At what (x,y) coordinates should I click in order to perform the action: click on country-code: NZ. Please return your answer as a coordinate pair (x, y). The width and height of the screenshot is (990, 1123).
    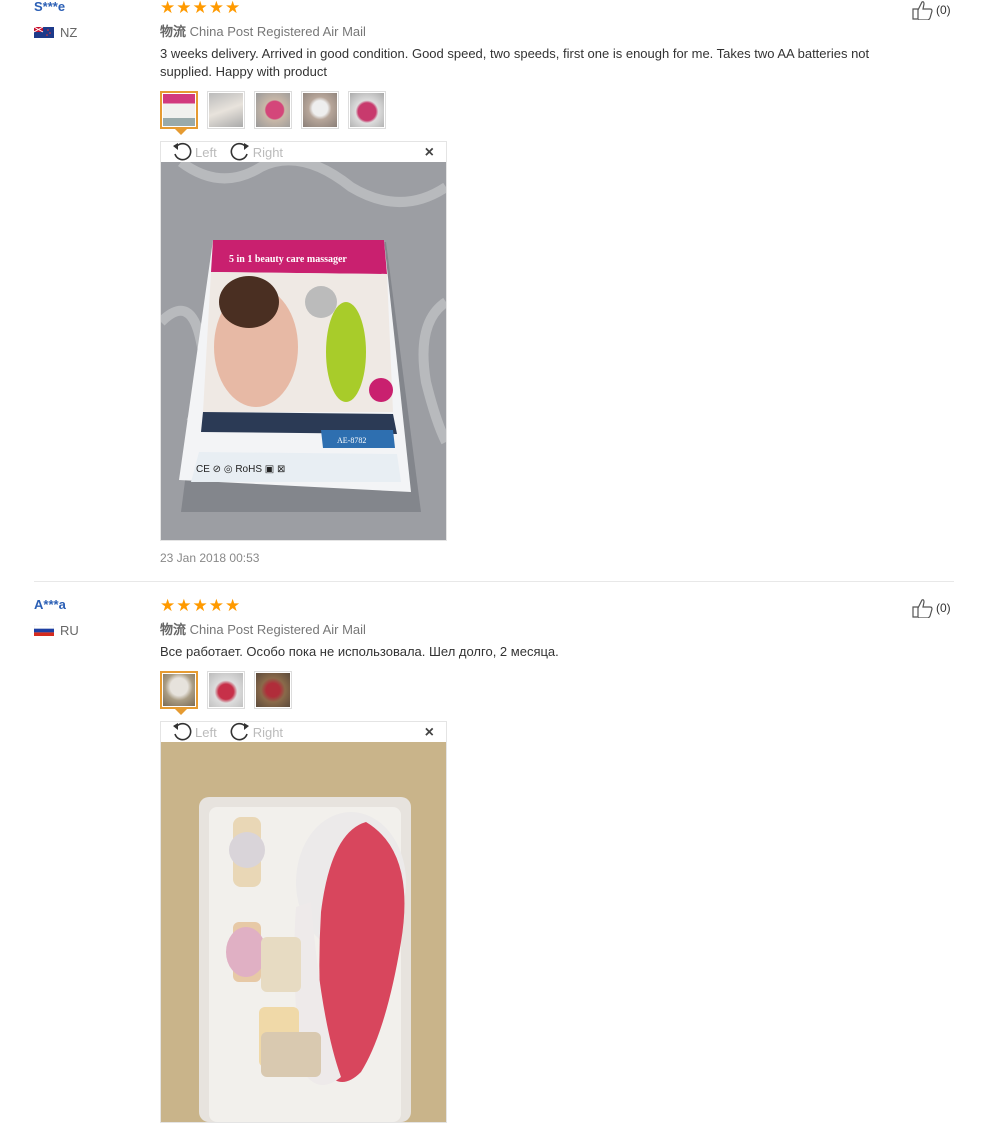
    Looking at the image, I should click on (69, 32).